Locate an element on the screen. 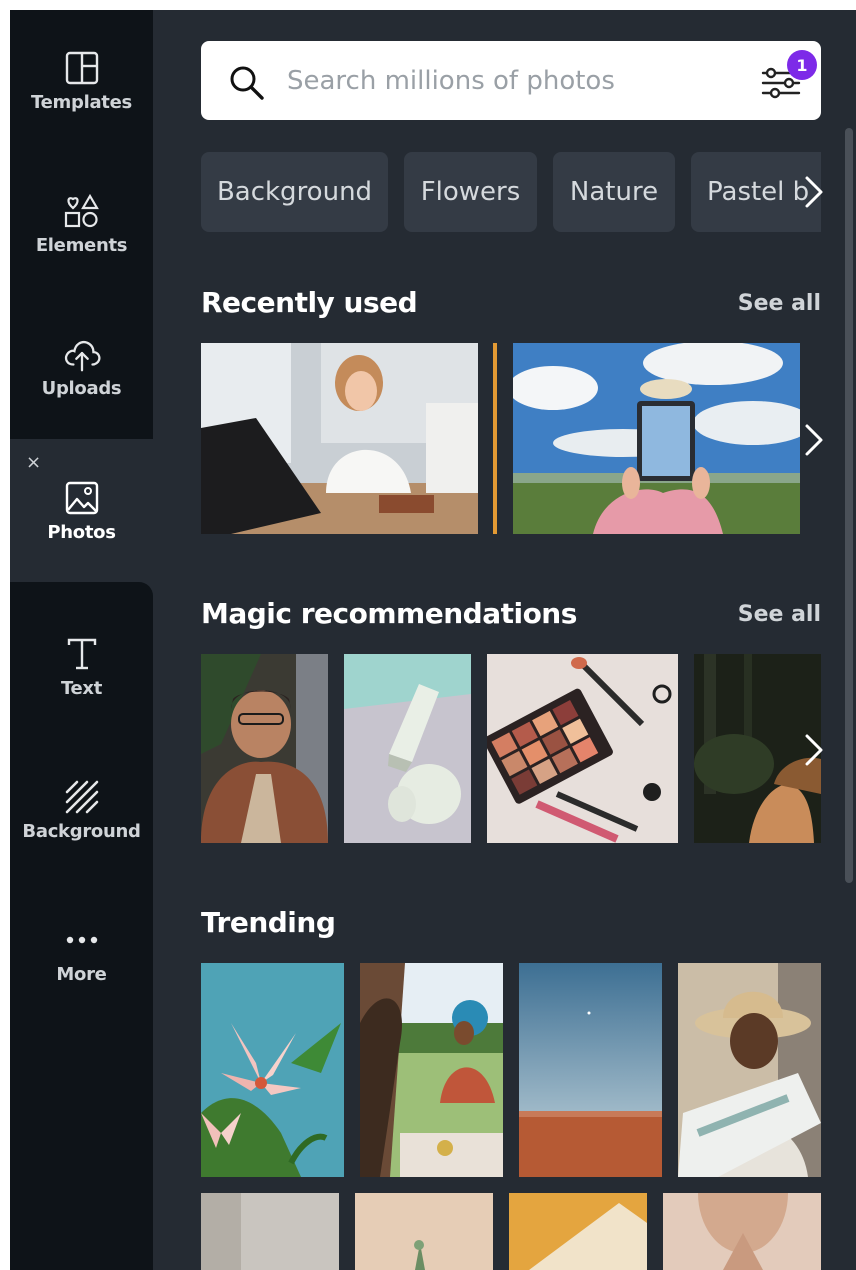  recent-divider is located at coordinates (495, 438).